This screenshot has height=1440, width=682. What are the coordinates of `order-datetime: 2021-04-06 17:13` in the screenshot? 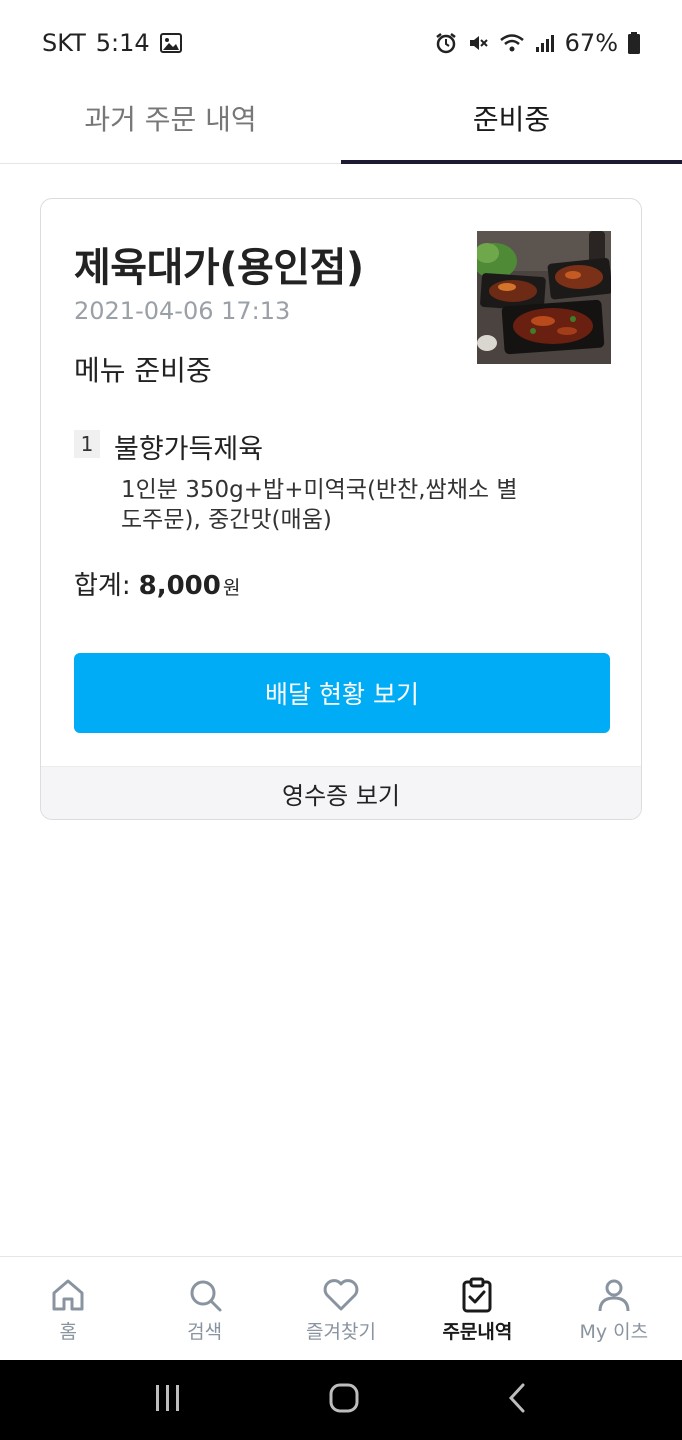 It's located at (182, 311).